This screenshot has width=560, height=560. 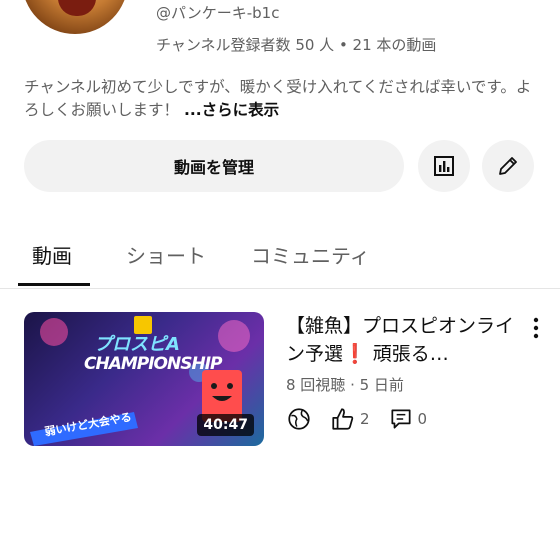 I want to click on active-tab-indicator, so click(x=54, y=284).